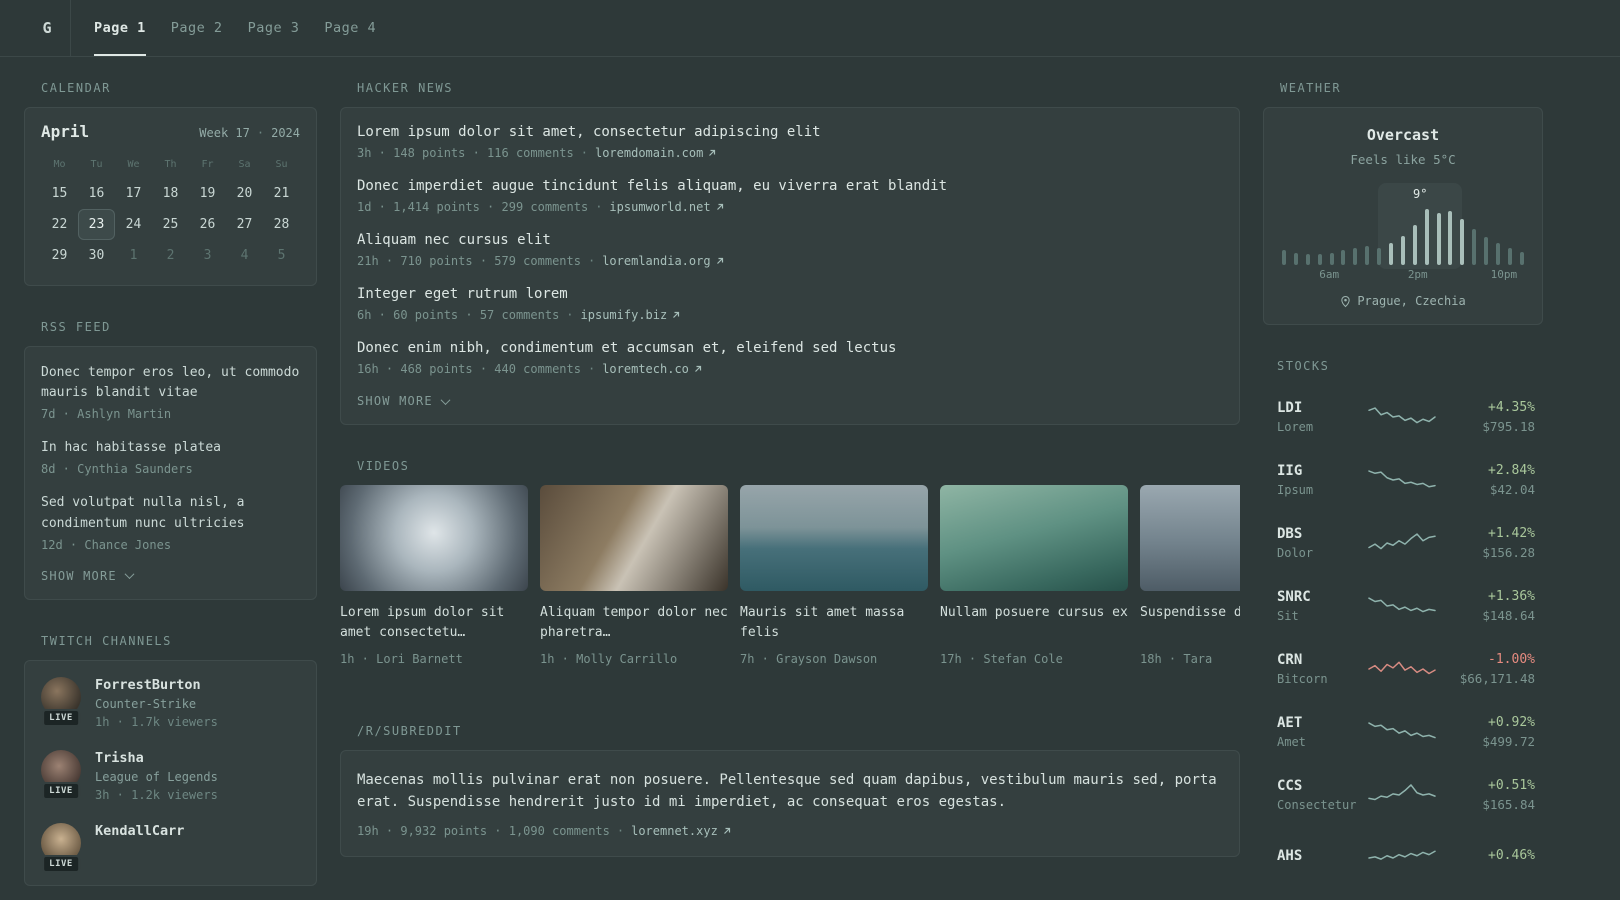  Describe the element at coordinates (170, 576) in the screenshot. I see `rss-show-more-button: SHOW MORE` at that location.